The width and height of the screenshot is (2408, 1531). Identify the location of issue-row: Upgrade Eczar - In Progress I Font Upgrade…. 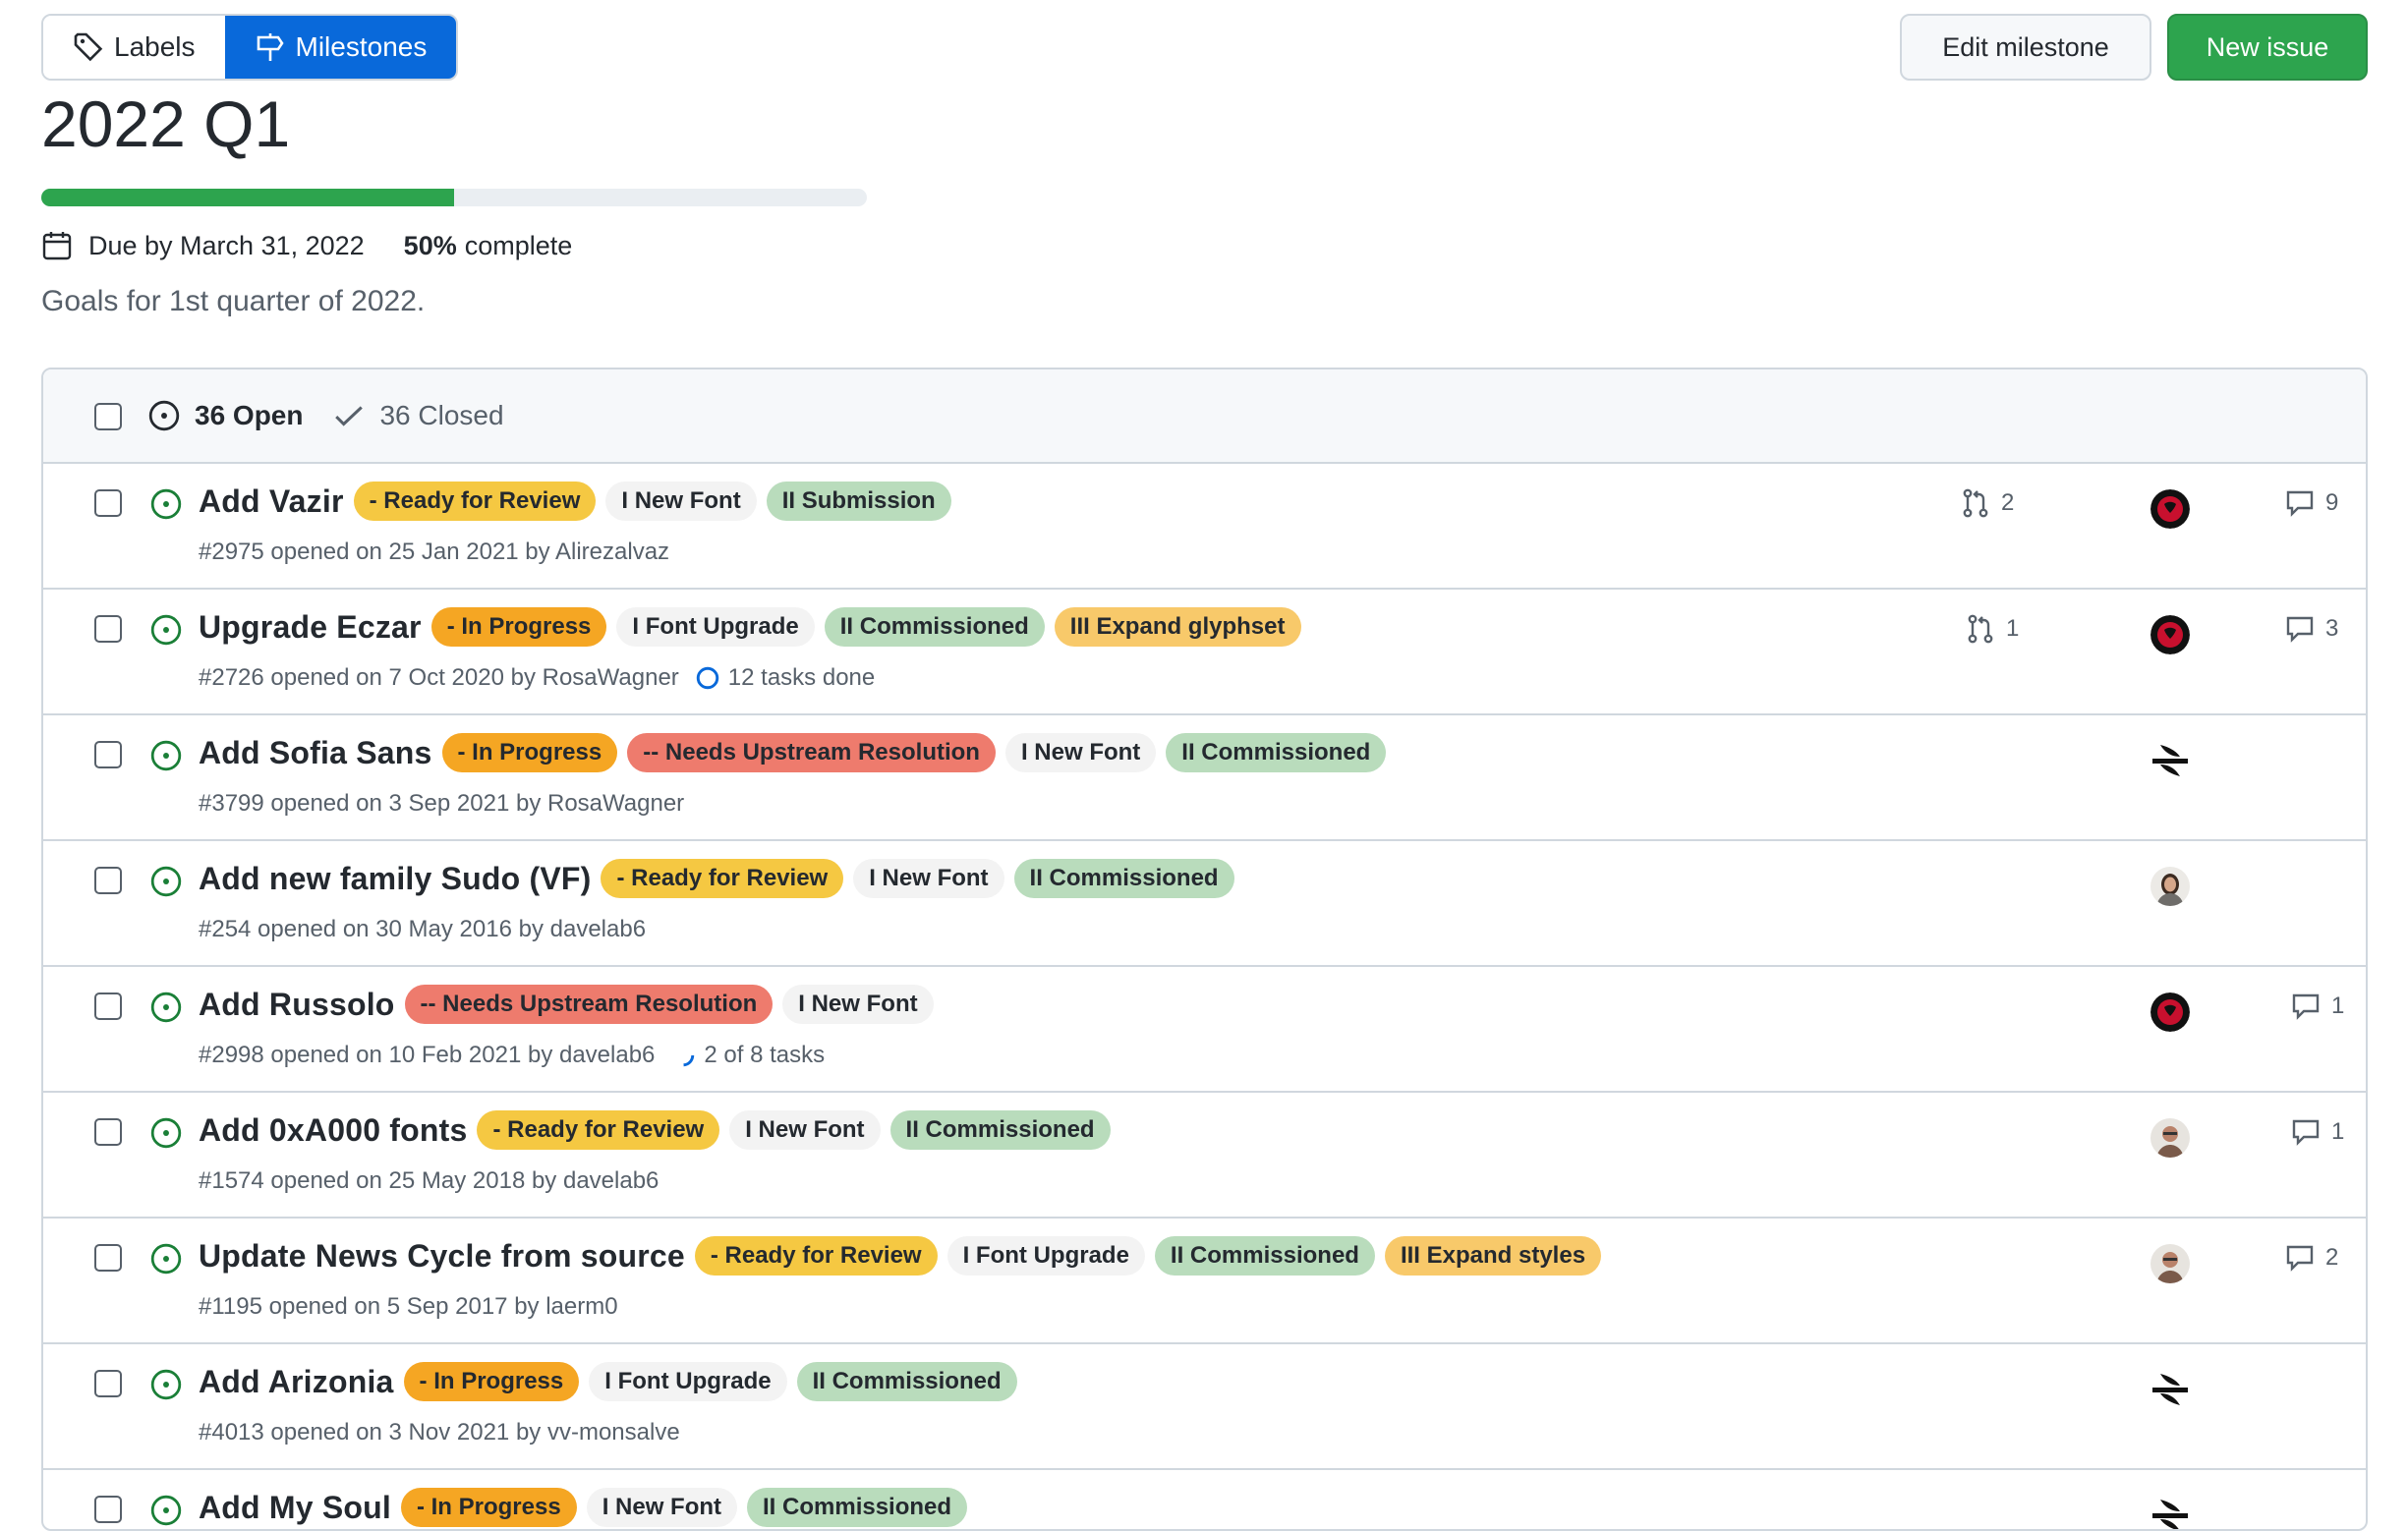
(1204, 653).